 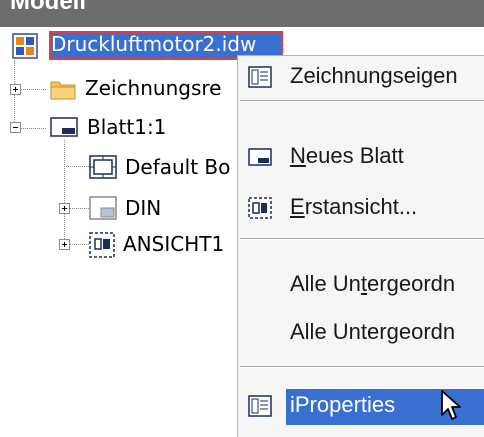 I want to click on menu-item-new-sheet: Neues Blatt, so click(x=361, y=158).